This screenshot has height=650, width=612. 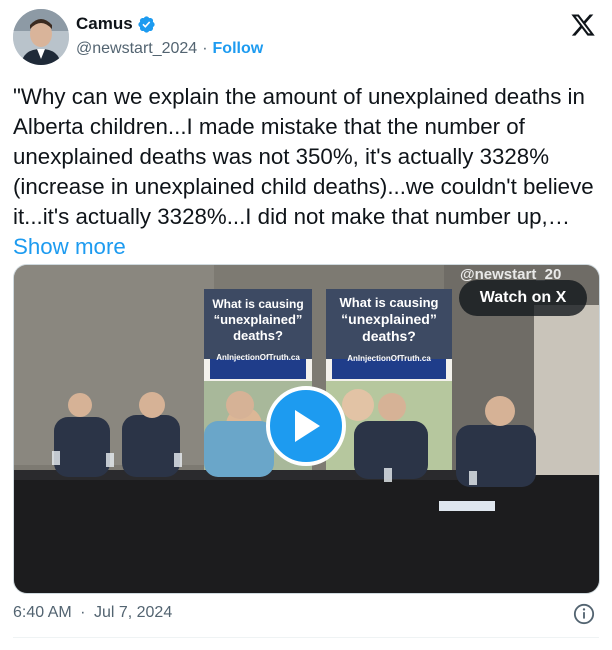 What do you see at coordinates (42, 612) in the screenshot?
I see `tweet-time: 6:40 AM` at bounding box center [42, 612].